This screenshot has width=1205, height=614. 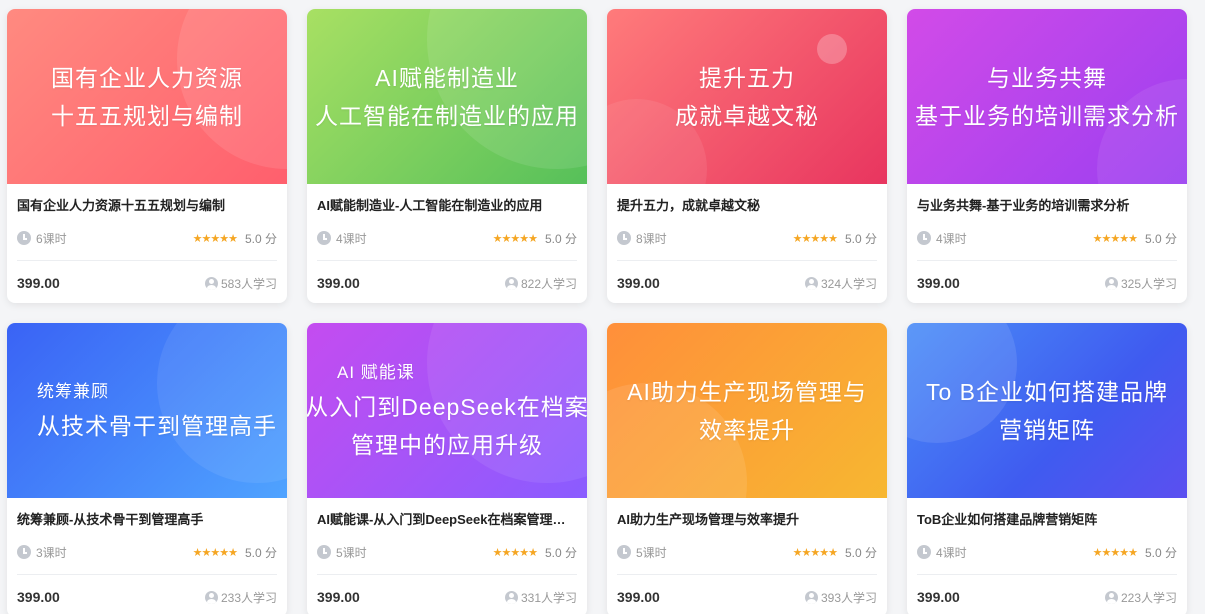 I want to click on cover-text-line: AI 赋能课, so click(x=376, y=372).